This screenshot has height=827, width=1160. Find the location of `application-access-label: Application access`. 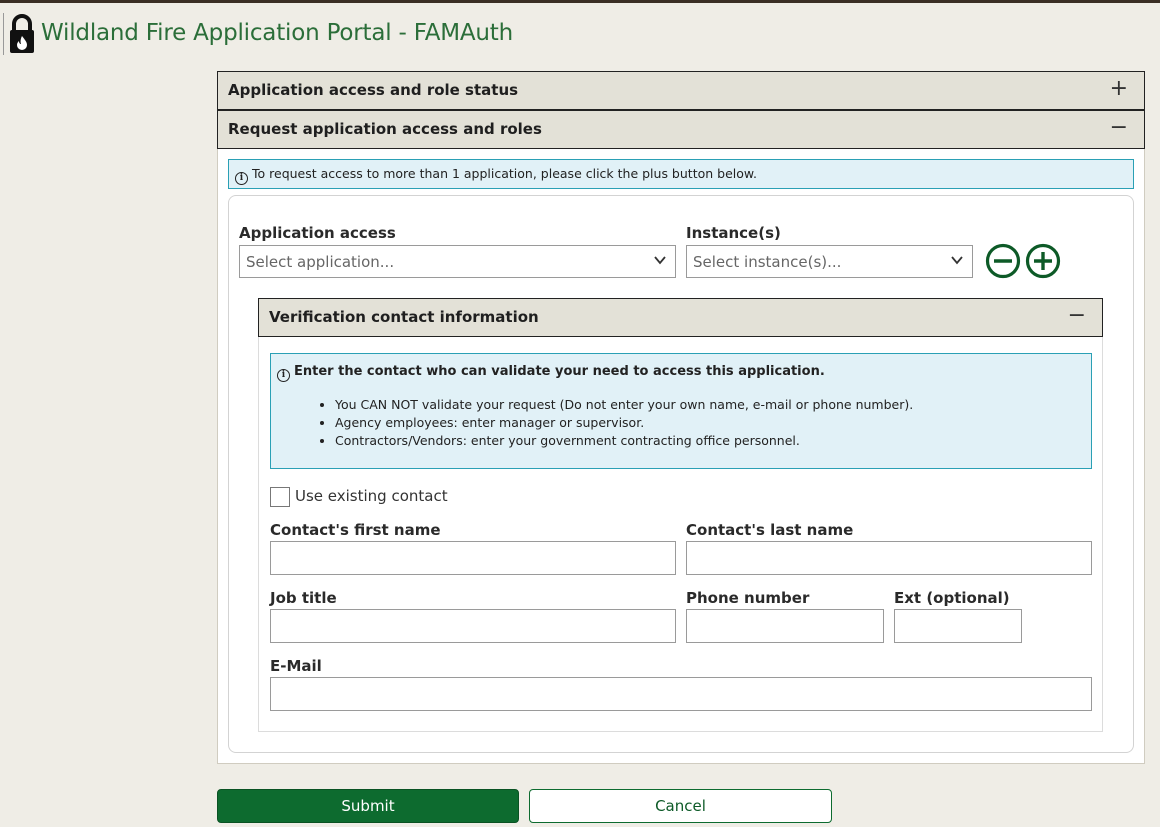

application-access-label: Application access is located at coordinates (317, 233).